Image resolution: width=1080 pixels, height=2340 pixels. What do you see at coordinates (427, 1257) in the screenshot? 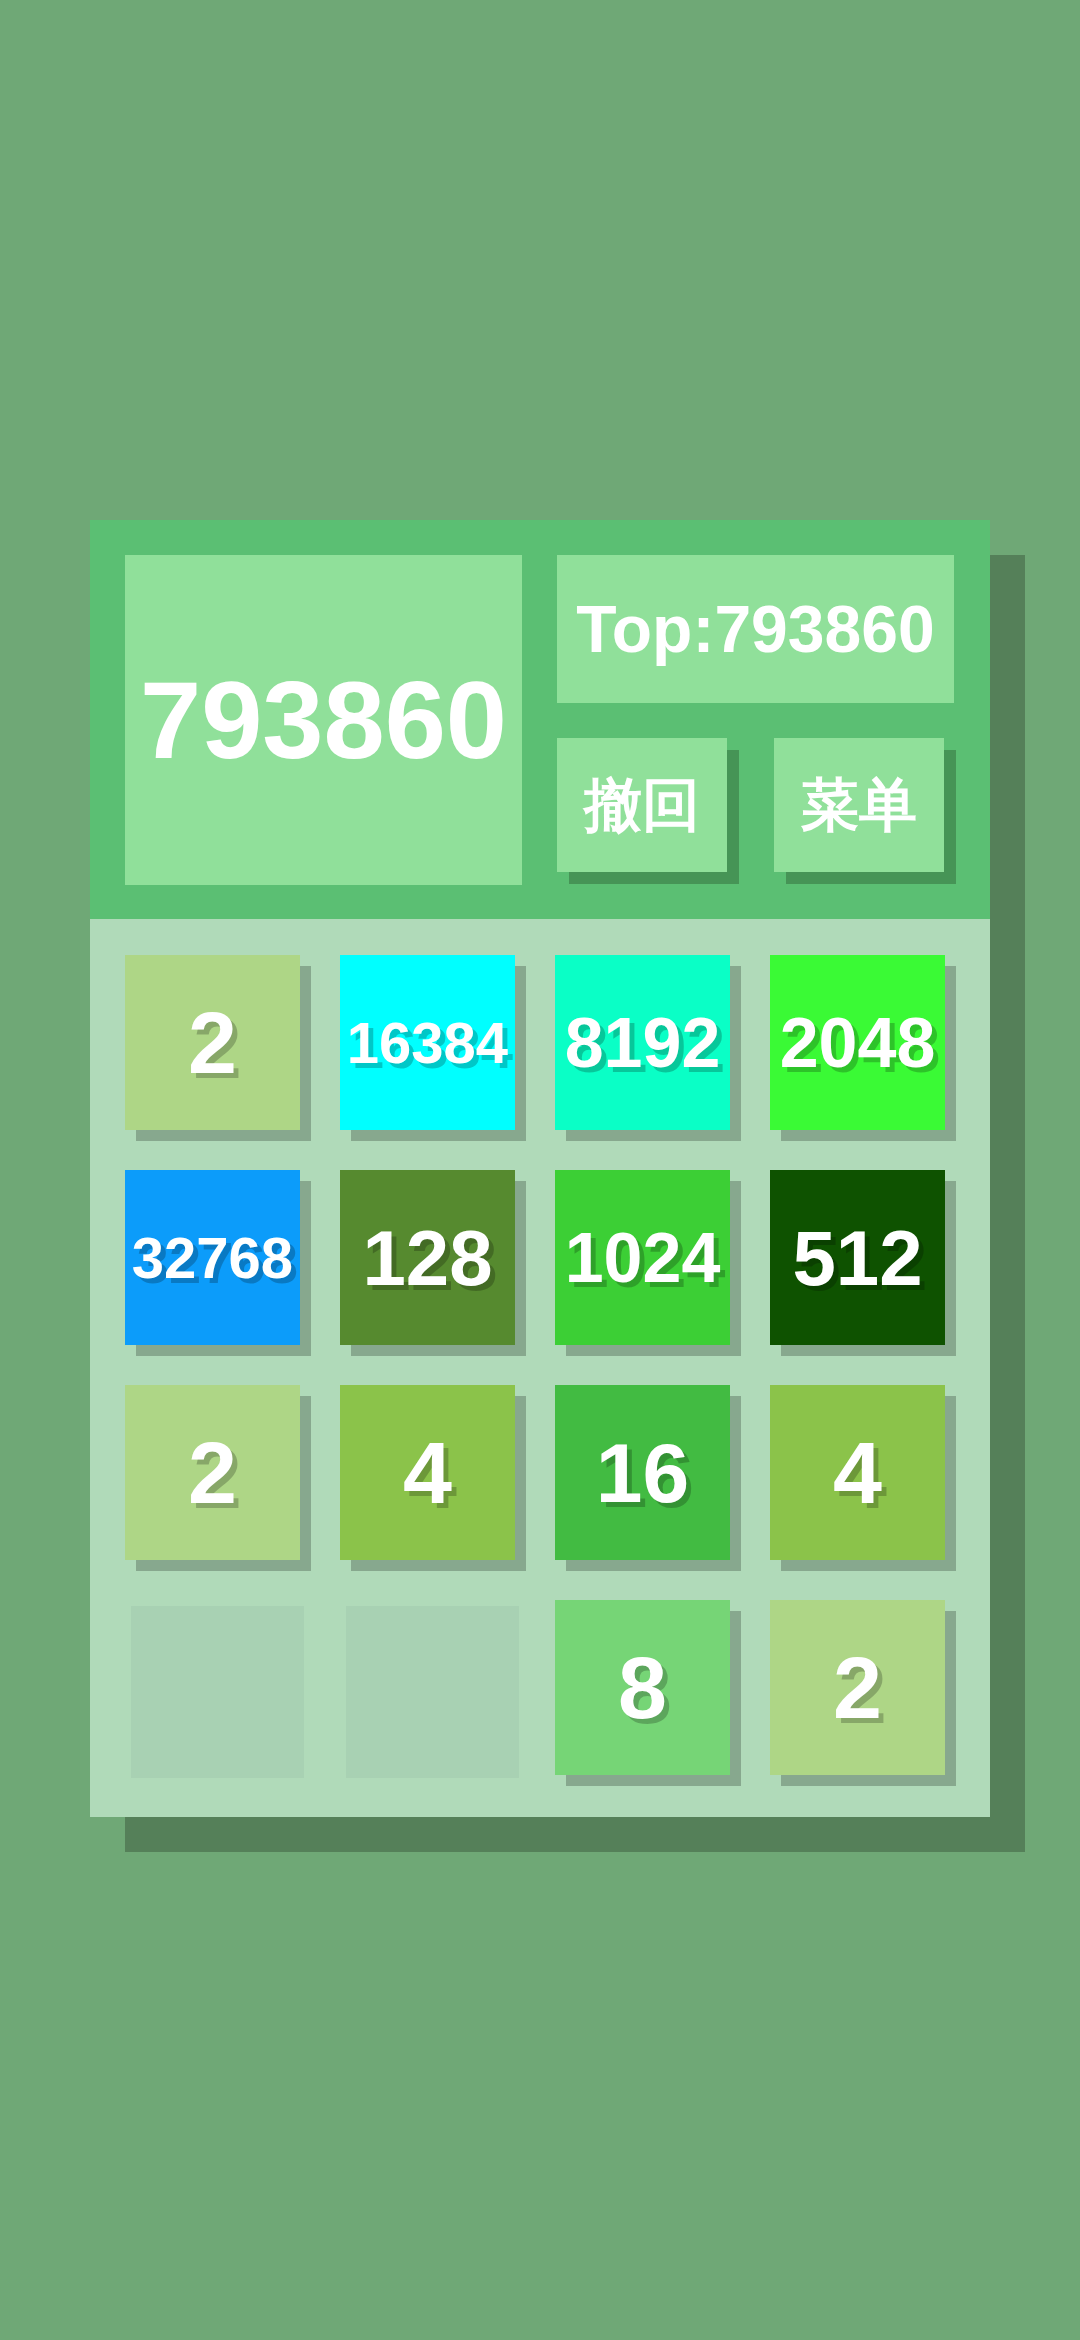
I see `tile-number: 128` at bounding box center [427, 1257].